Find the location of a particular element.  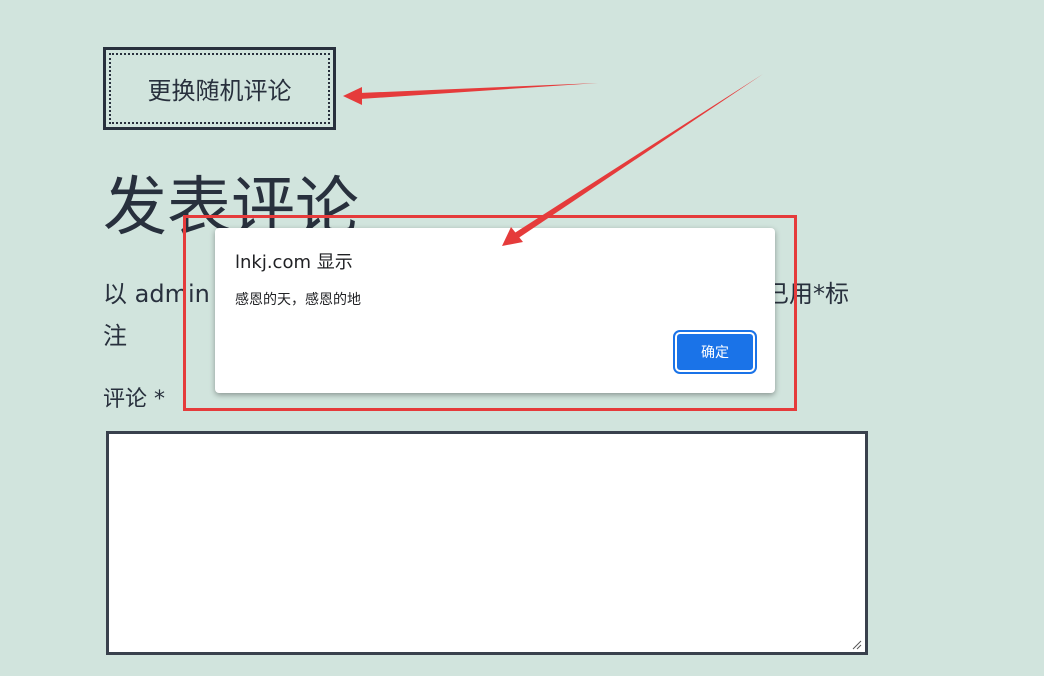

arrow-to-random-button is located at coordinates (470, 94).